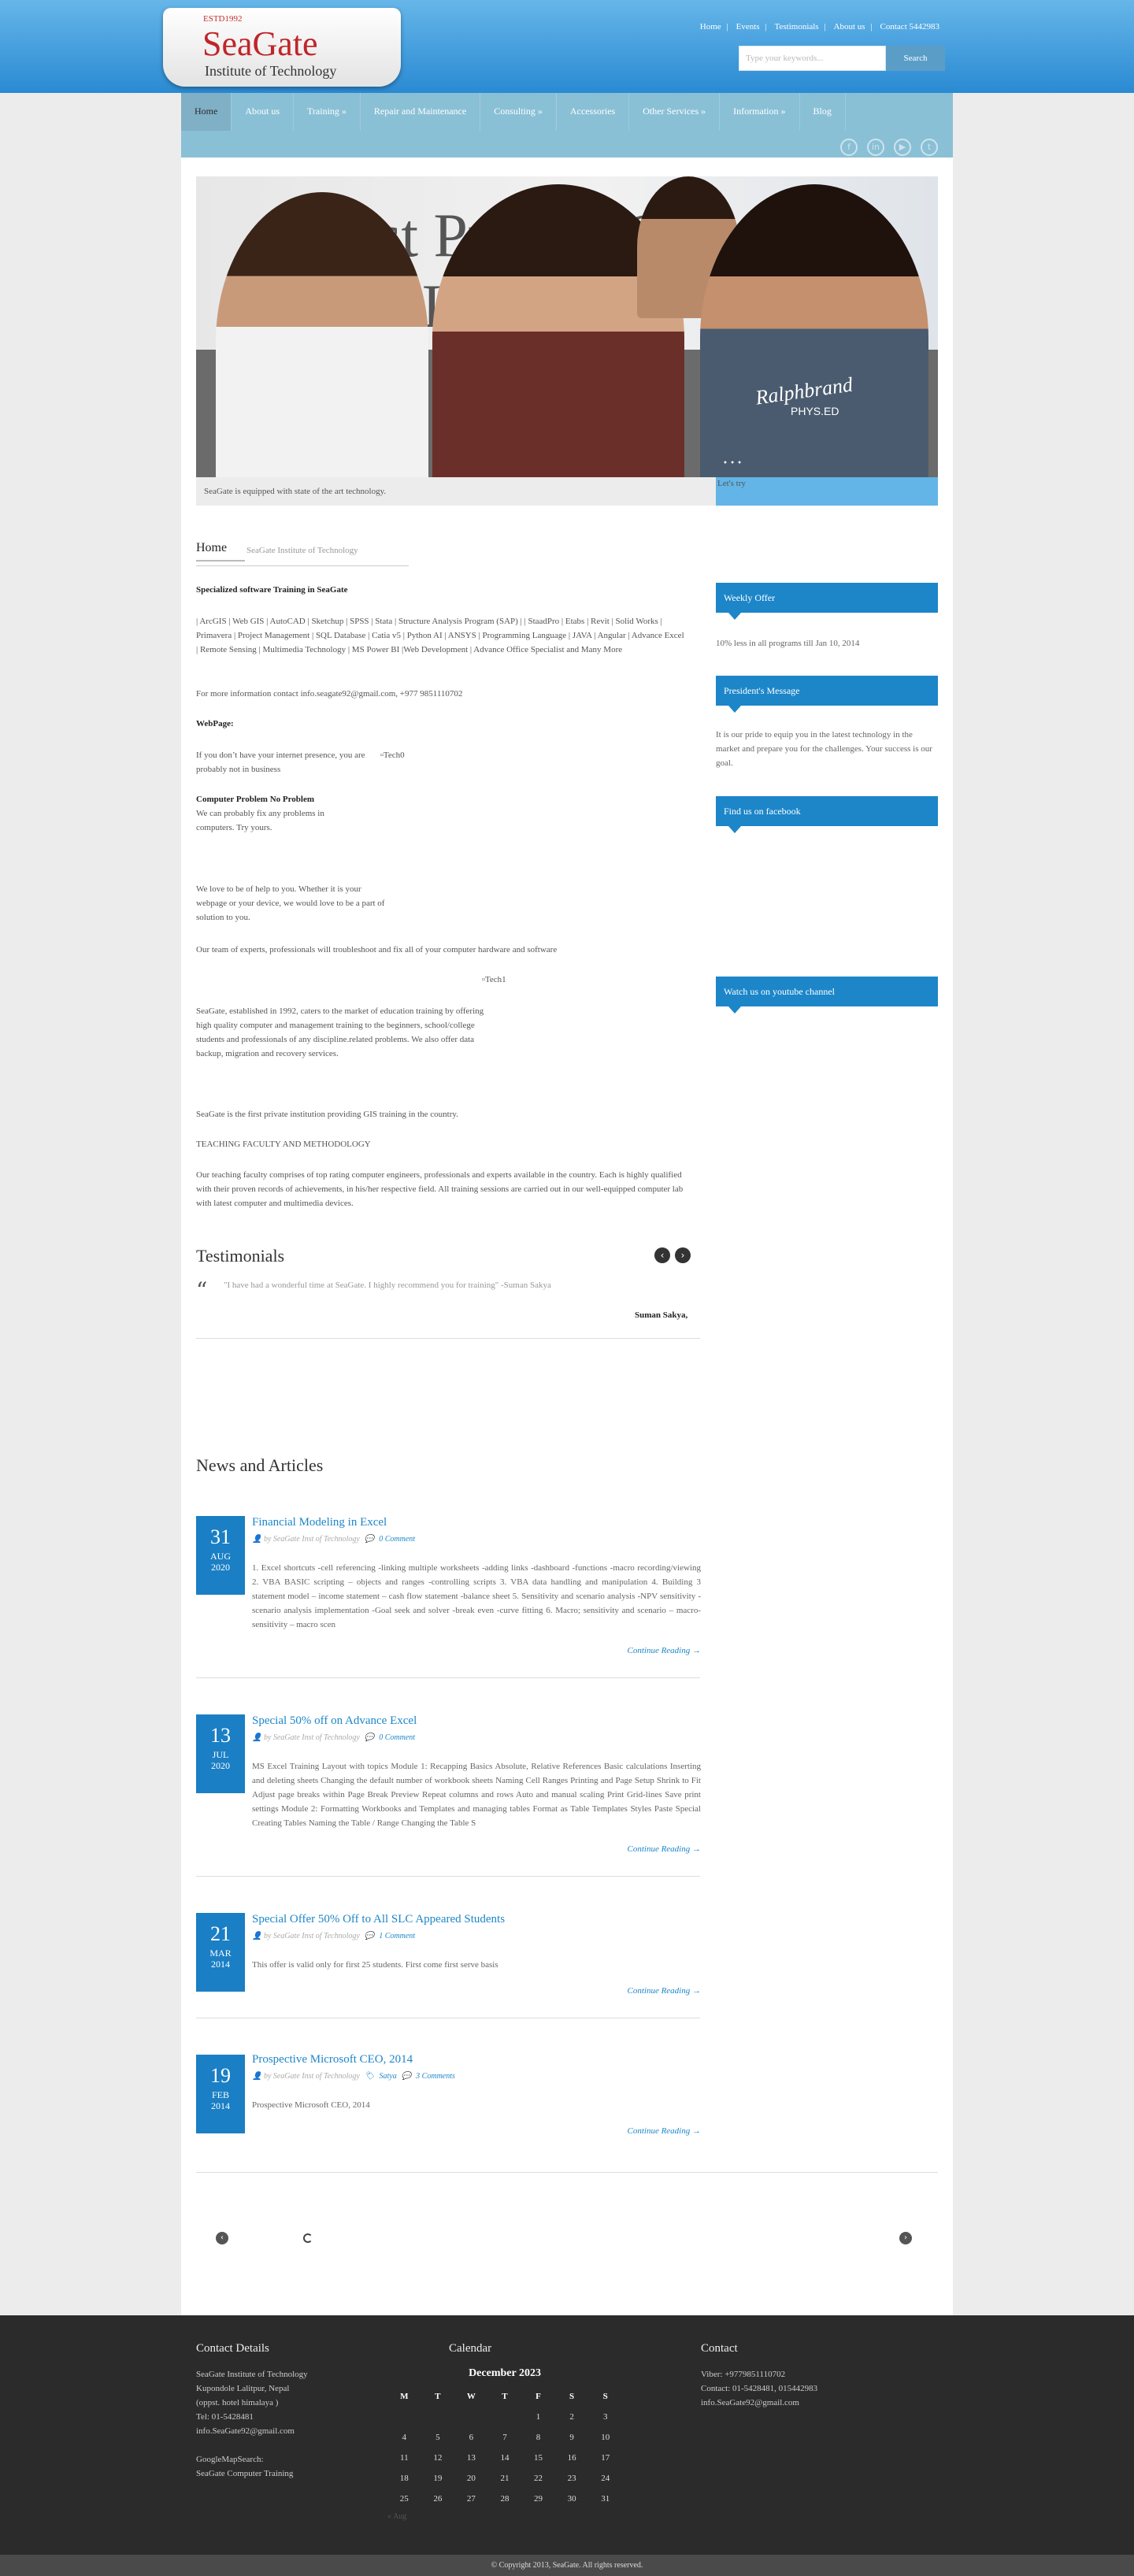 The image size is (1134, 2576). Describe the element at coordinates (572, 2396) in the screenshot. I see `calendar-weekday: S` at that location.